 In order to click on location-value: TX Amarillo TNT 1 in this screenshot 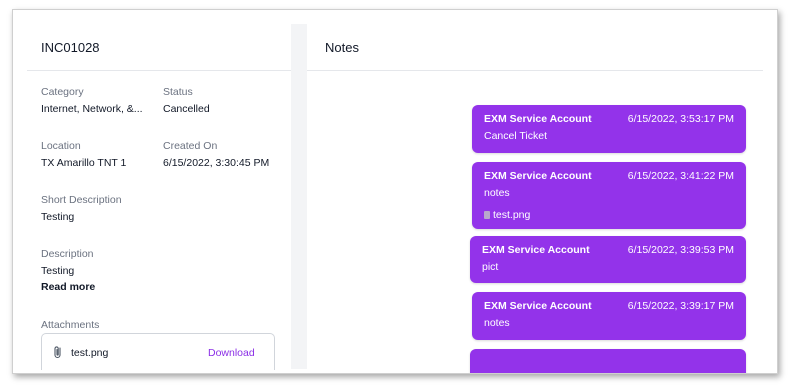, I will do `click(84, 163)`.